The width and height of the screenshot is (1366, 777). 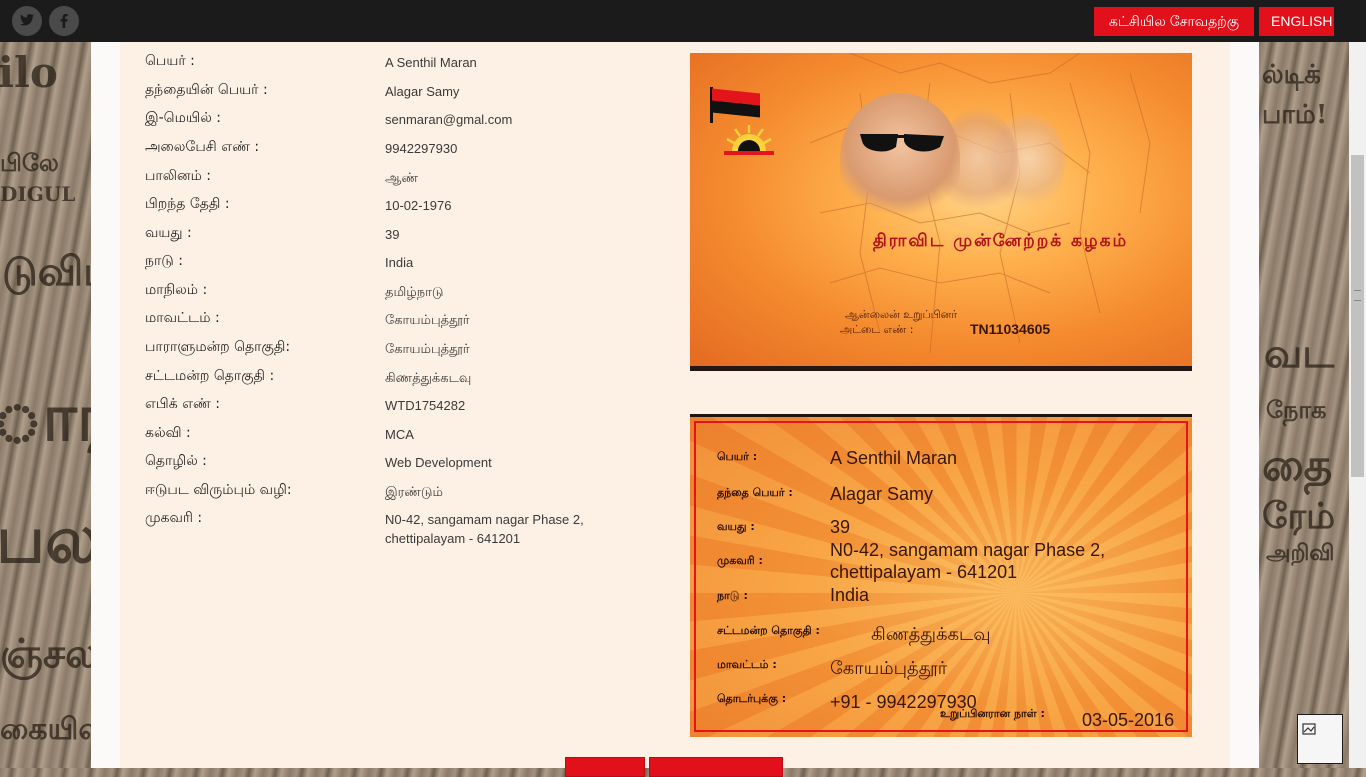 What do you see at coordinates (399, 262) in the screenshot?
I see `field-value: India` at bounding box center [399, 262].